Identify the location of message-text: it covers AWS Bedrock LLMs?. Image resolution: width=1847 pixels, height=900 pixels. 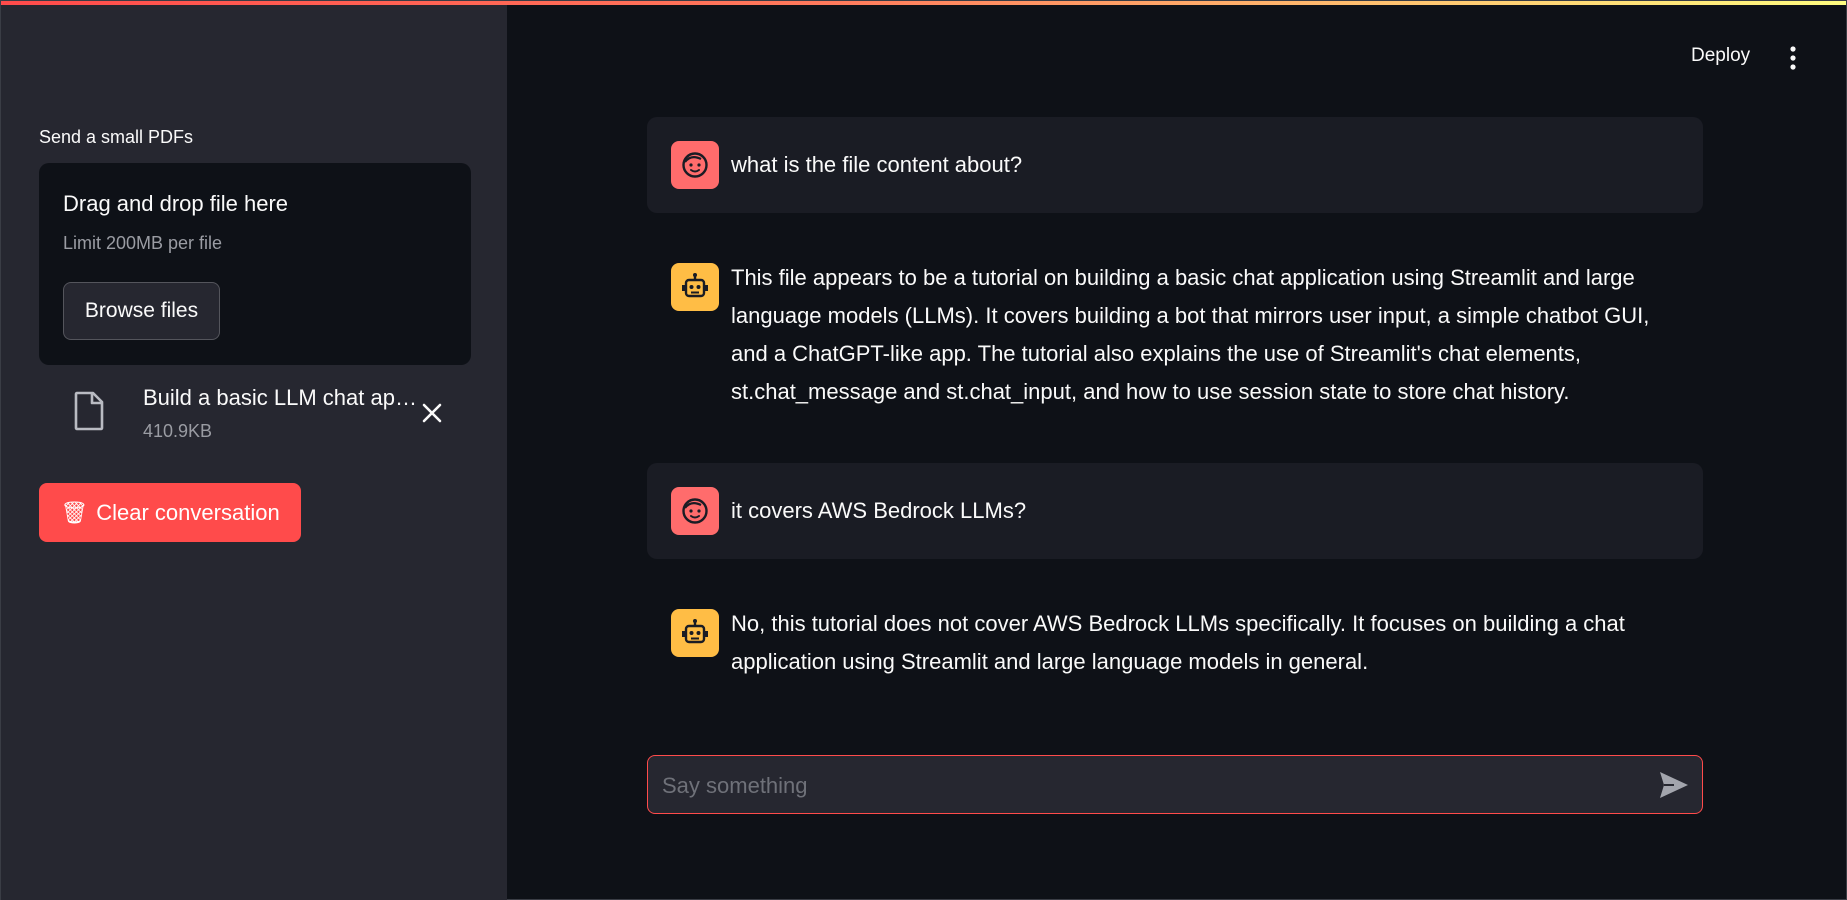
(879, 510).